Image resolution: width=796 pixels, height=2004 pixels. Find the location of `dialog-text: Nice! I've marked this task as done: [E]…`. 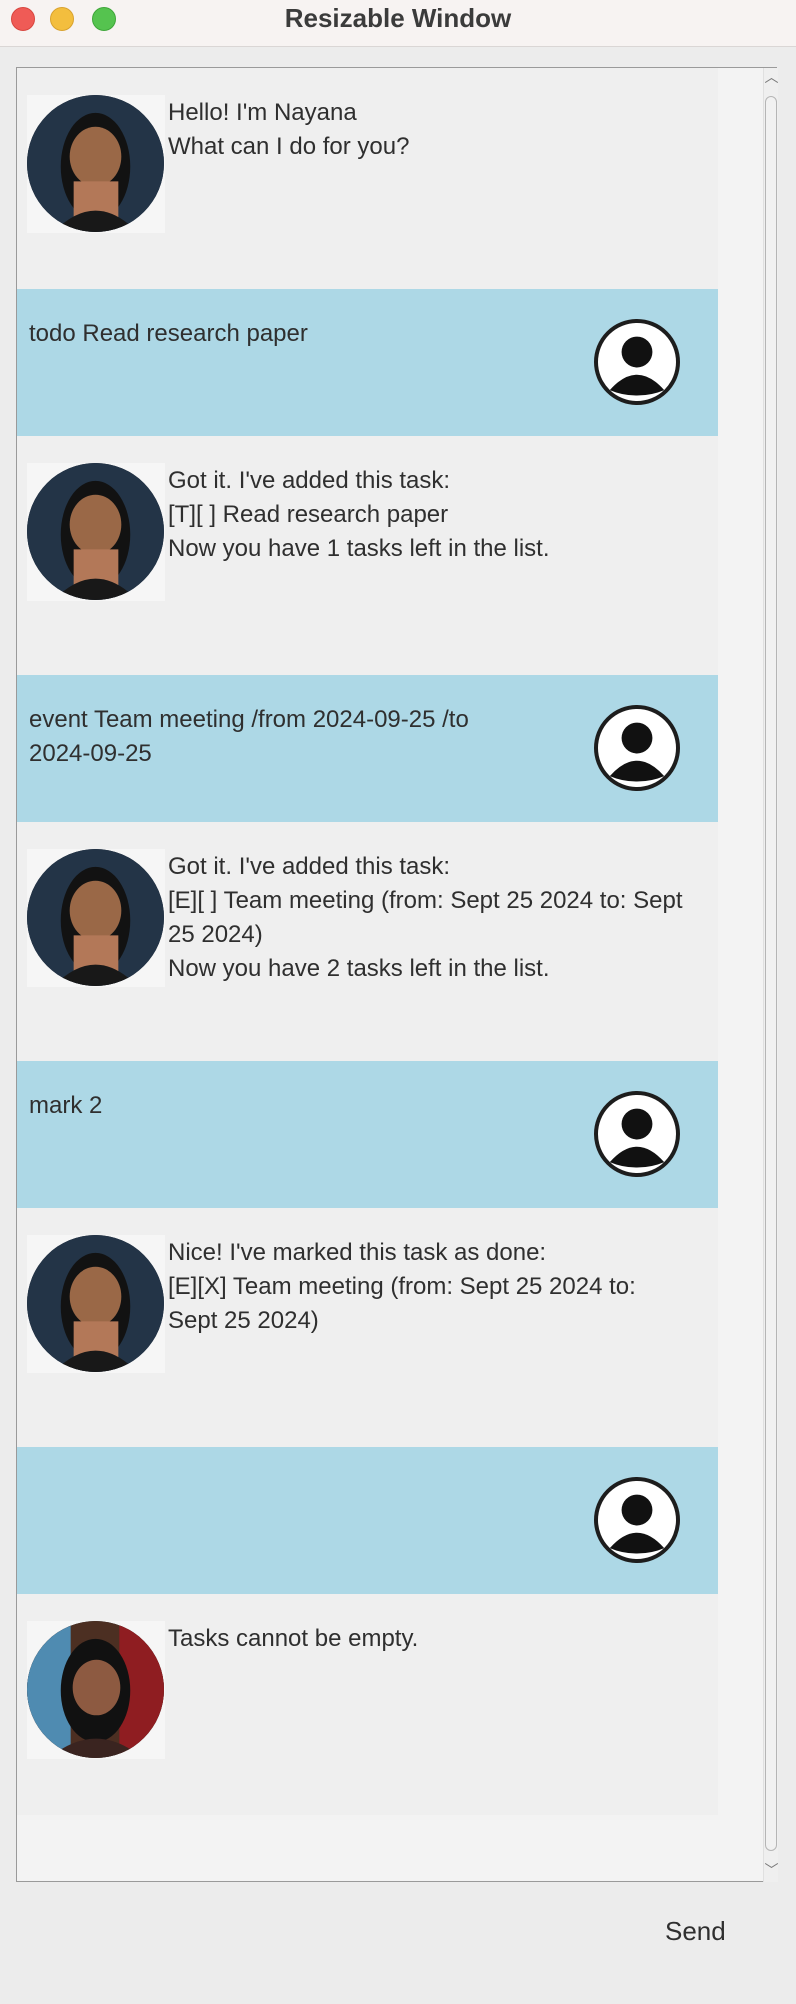

dialog-text: Nice! I've marked this task as done: [E]… is located at coordinates (402, 1286).